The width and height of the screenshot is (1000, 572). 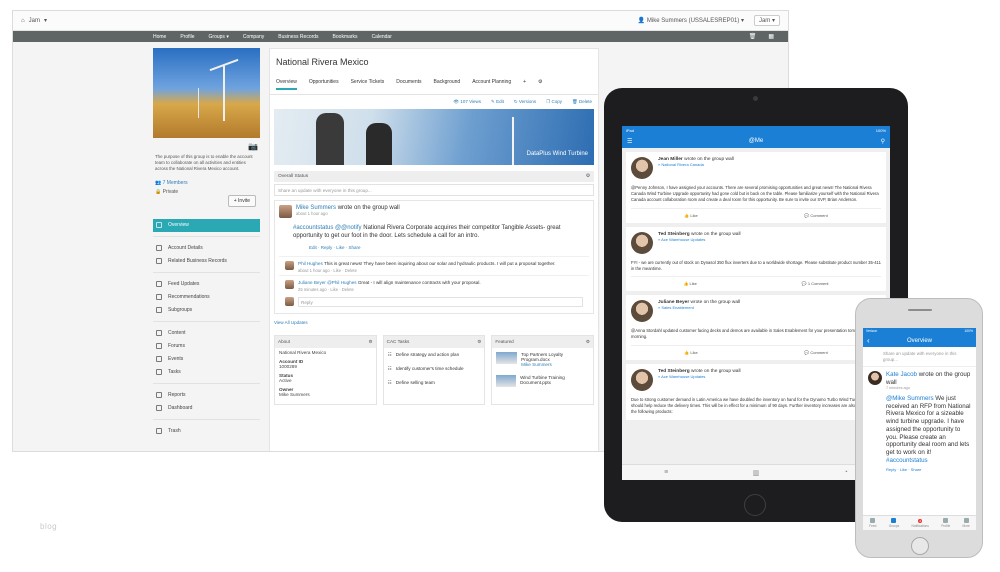 What do you see at coordinates (910, 398) in the screenshot?
I see `mention-link: @Mike Summers` at bounding box center [910, 398].